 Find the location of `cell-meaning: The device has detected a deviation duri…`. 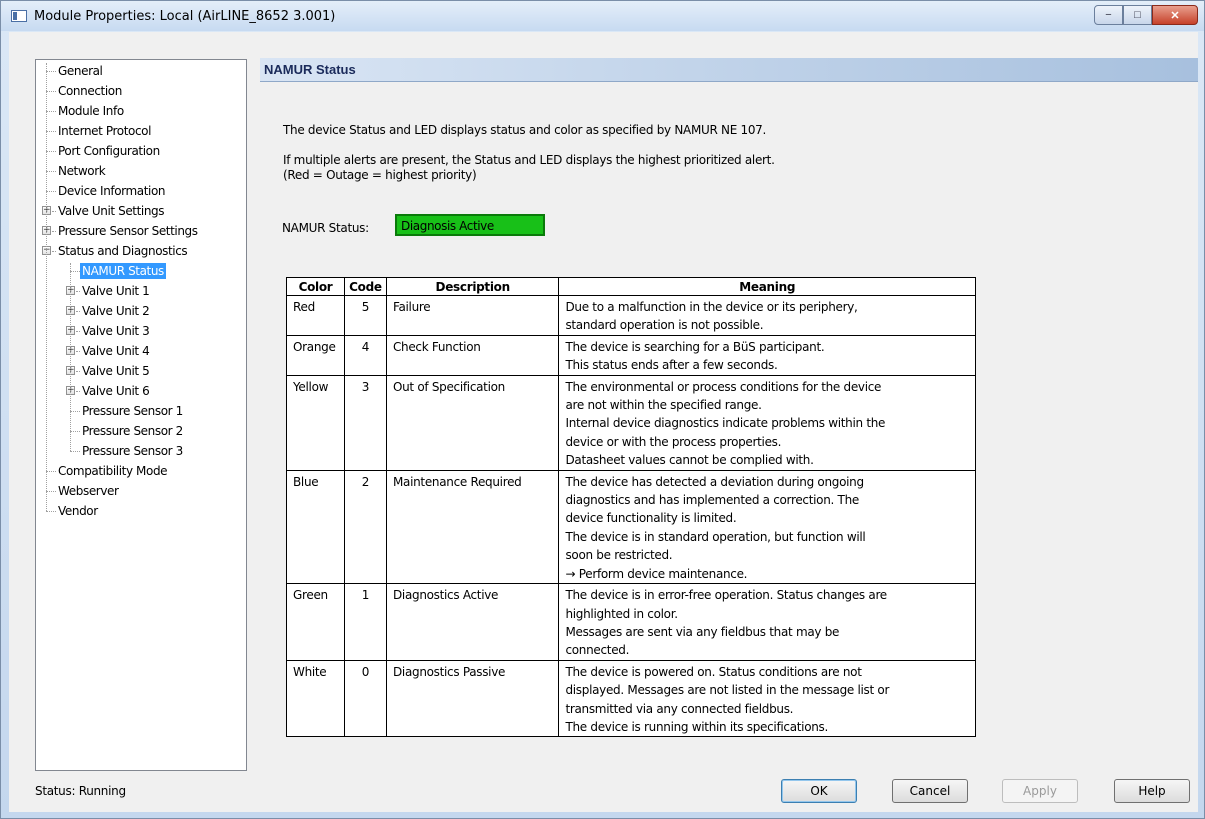

cell-meaning: The device has detected a deviation duri… is located at coordinates (767, 527).